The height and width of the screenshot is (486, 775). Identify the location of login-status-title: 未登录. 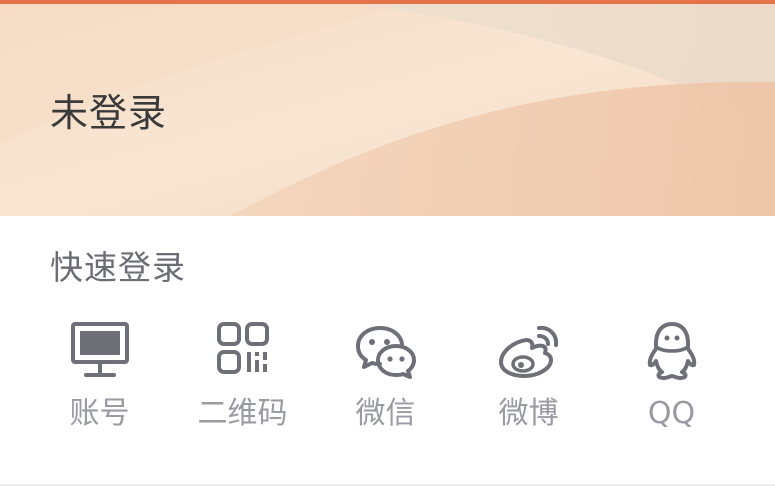
(109, 113).